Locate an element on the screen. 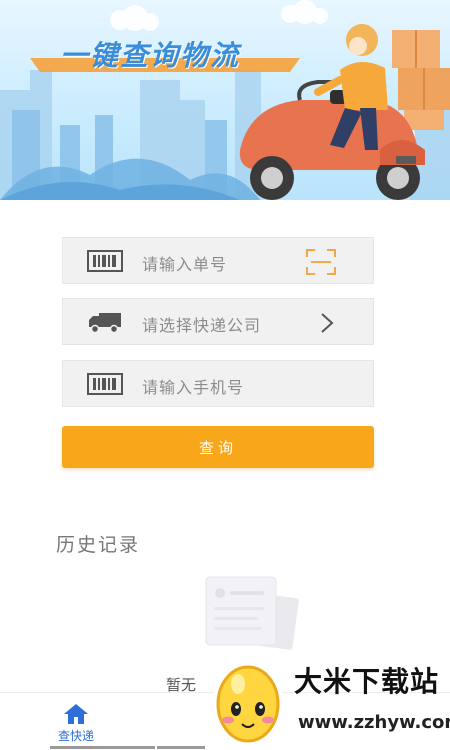  nav-tab-query-label: 查快递 is located at coordinates (75, 736).